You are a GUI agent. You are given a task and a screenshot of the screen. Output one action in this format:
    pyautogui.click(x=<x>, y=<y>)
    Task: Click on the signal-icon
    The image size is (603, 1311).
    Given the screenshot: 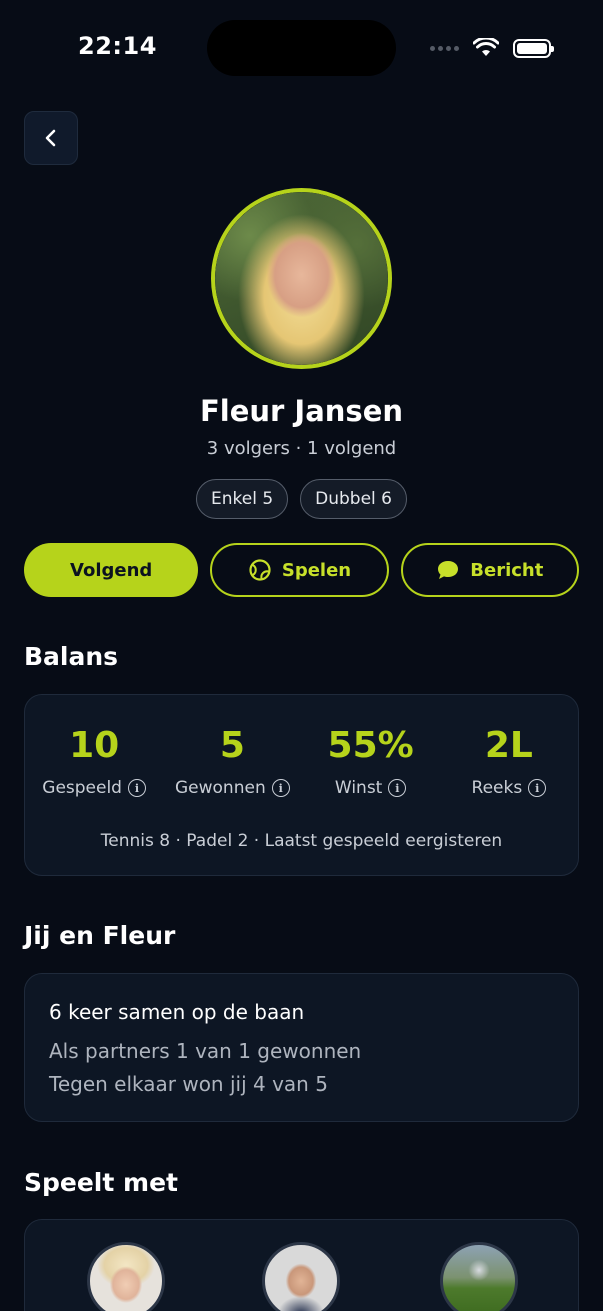 What is the action you would take?
    pyautogui.click(x=444, y=48)
    